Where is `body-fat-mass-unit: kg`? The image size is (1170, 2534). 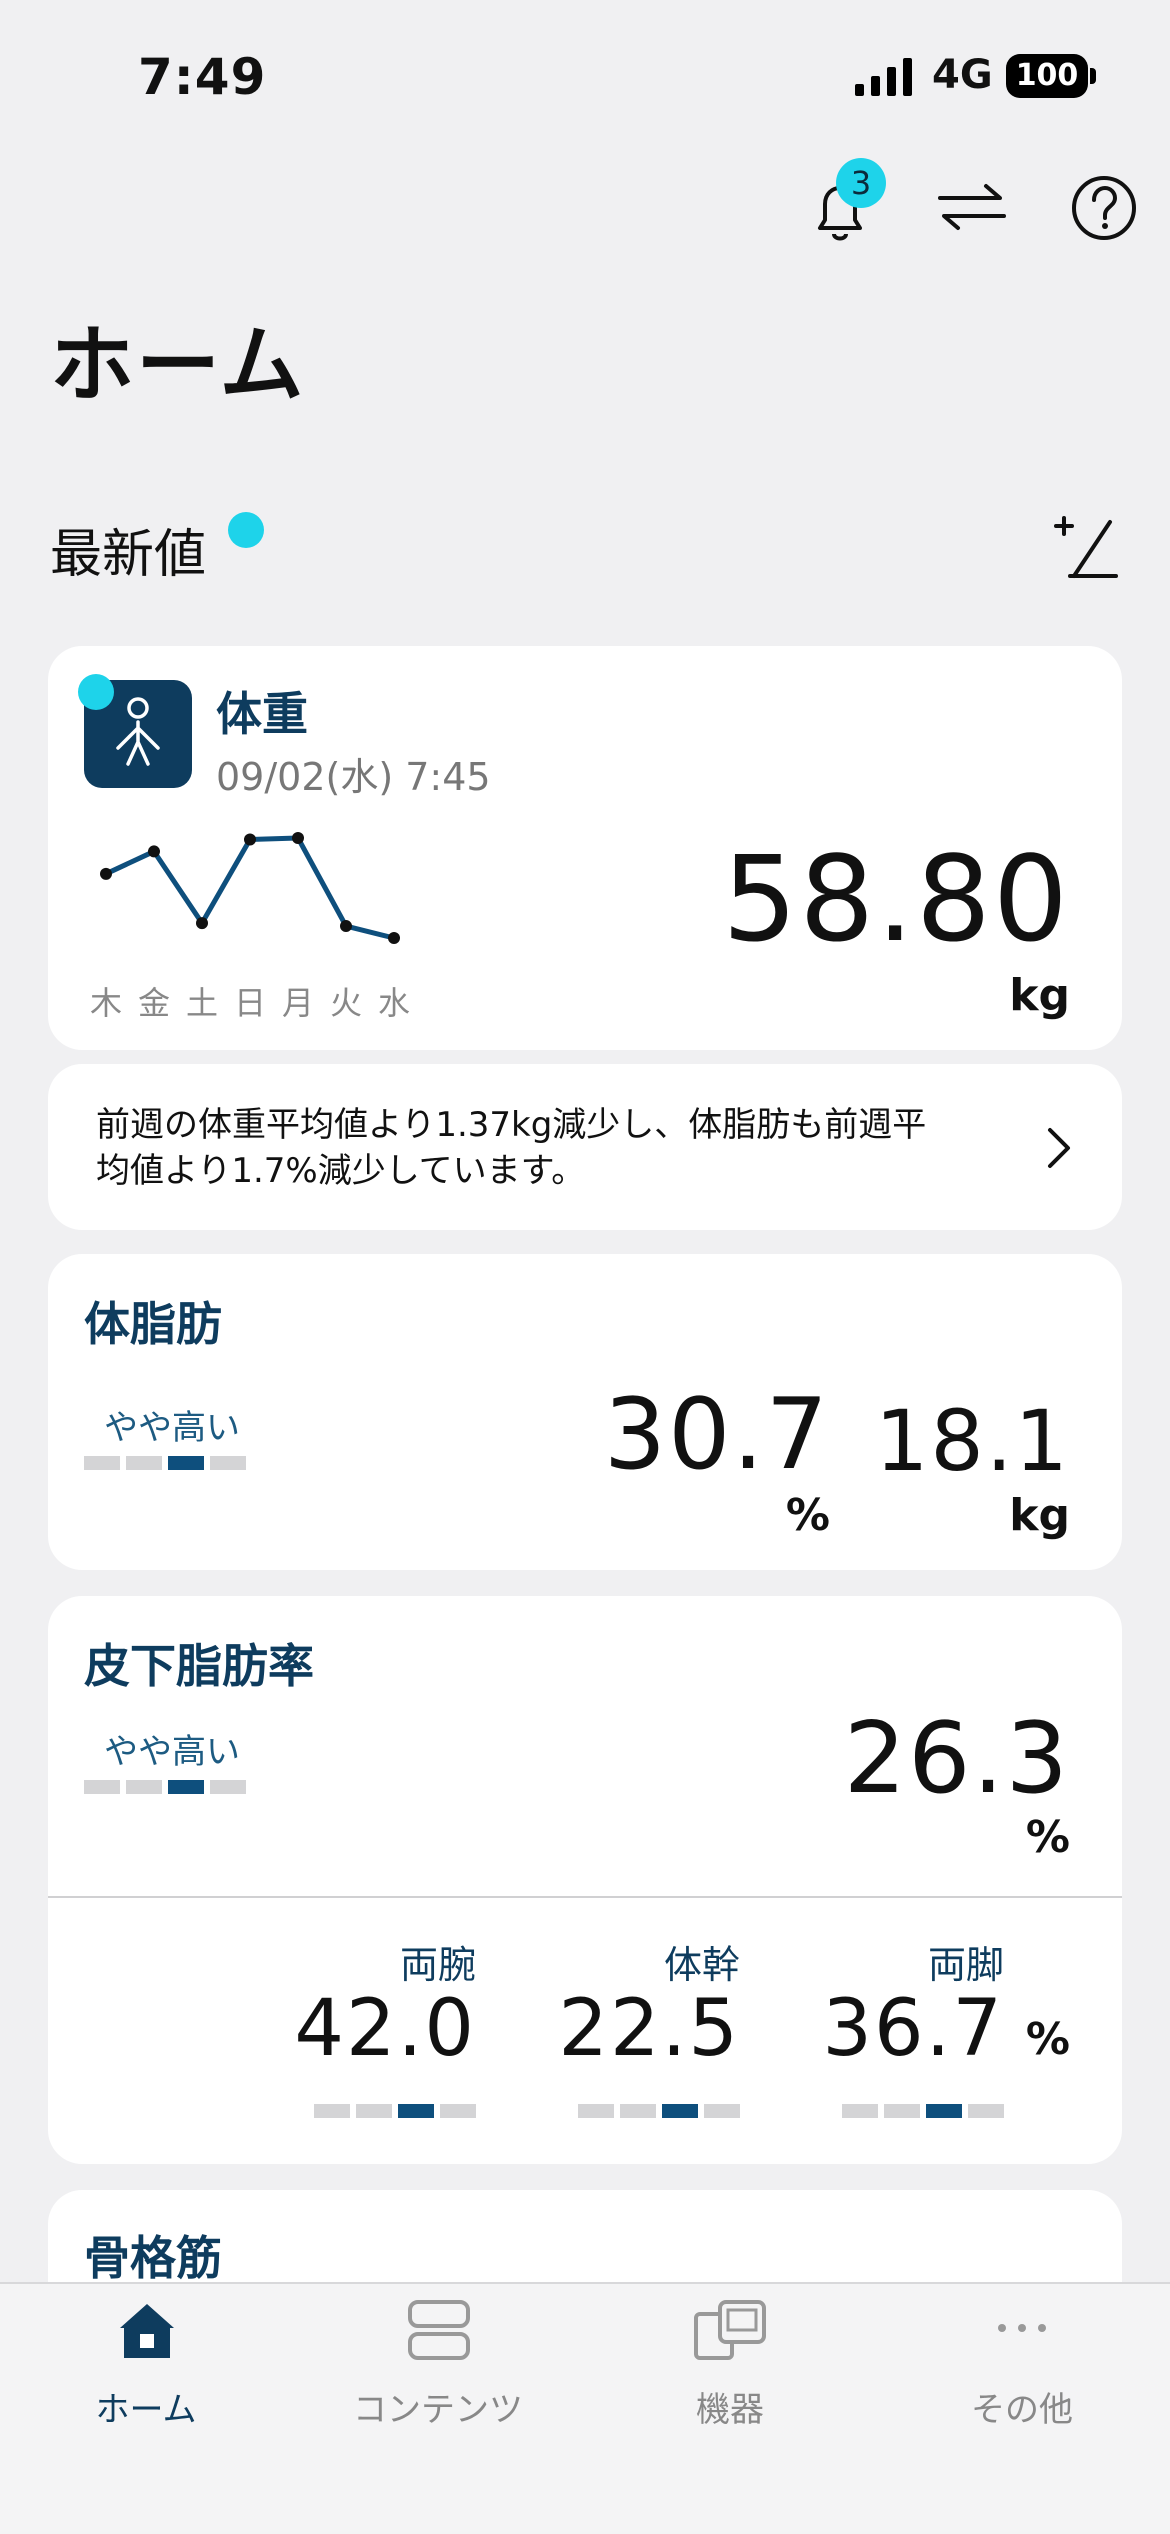 body-fat-mass-unit: kg is located at coordinates (1039, 1515).